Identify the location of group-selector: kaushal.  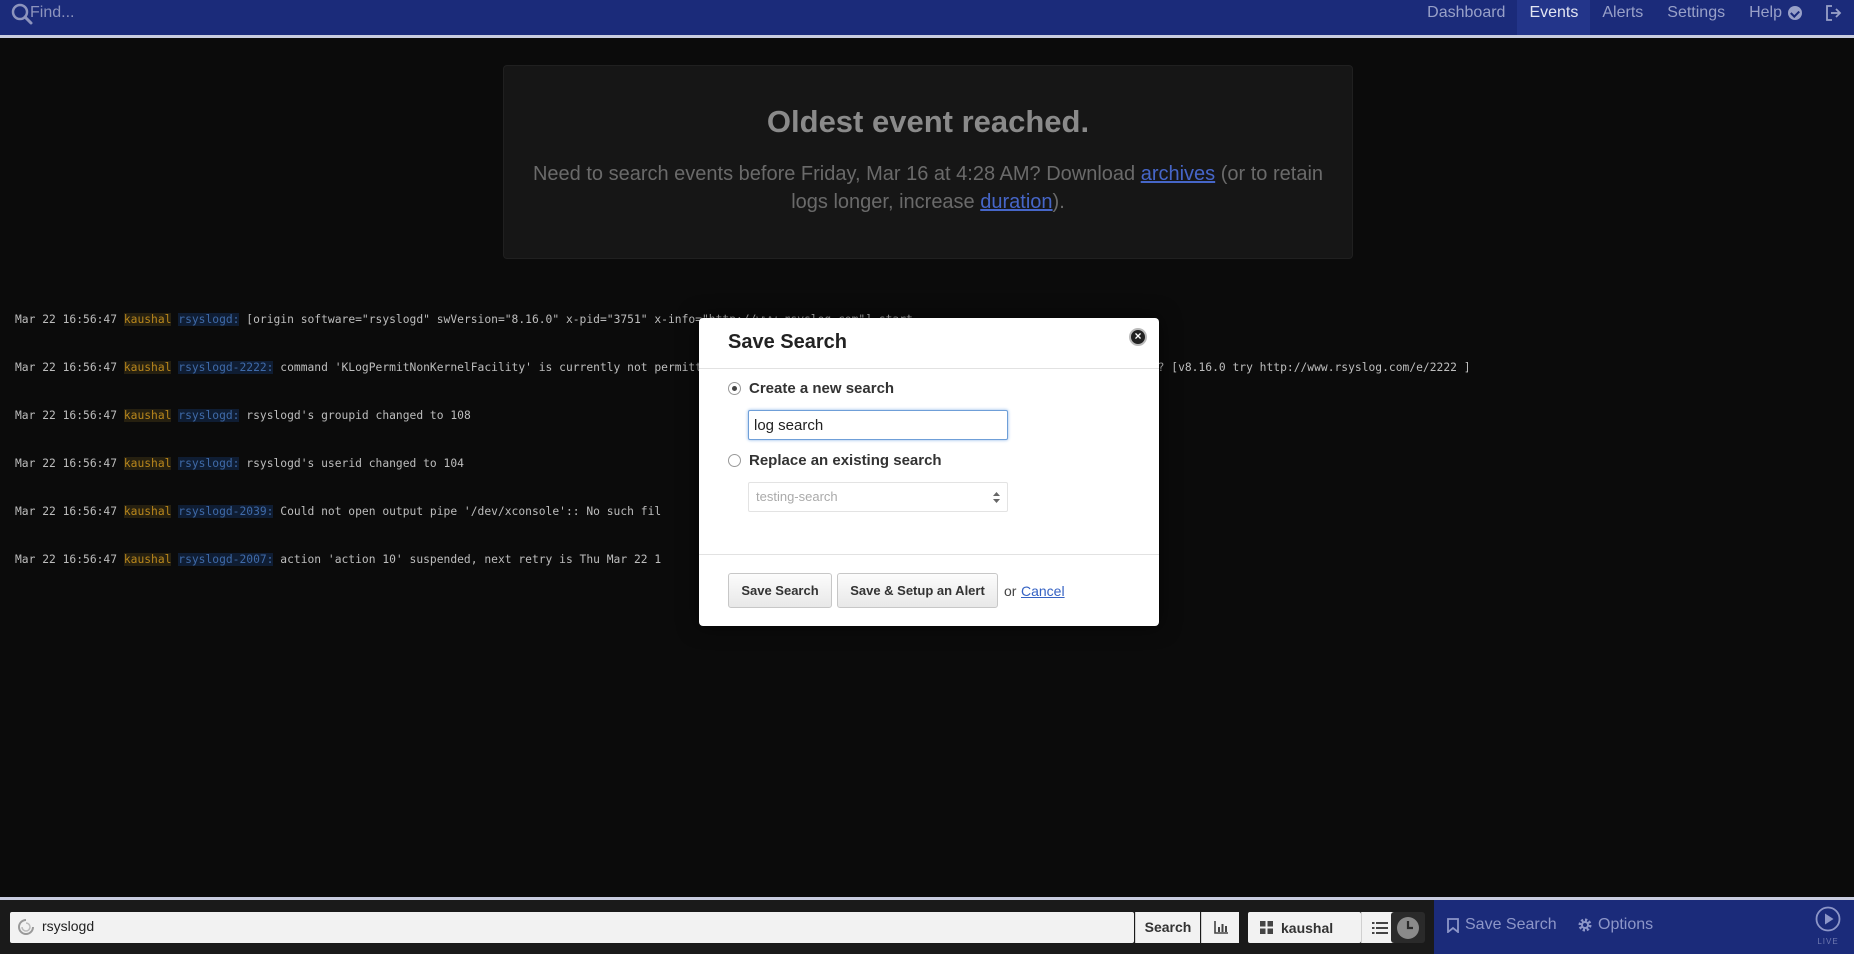
(1304, 927).